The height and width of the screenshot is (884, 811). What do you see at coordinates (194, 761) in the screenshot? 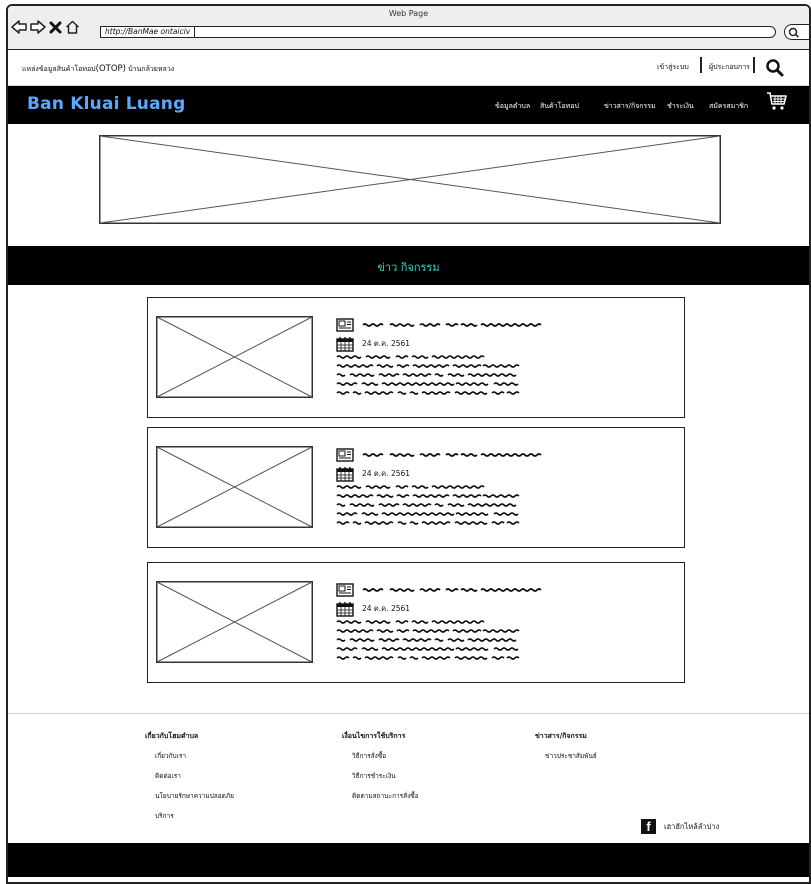
I see `footer-link: เกี่ยวกับเรา` at bounding box center [194, 761].